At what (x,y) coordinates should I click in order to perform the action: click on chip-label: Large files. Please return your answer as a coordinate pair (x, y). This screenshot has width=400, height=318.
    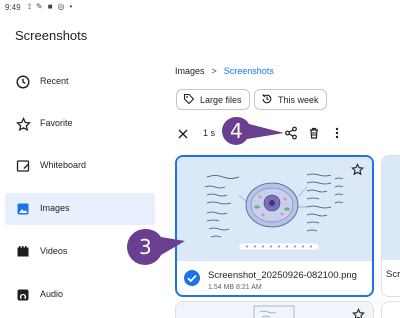
    Looking at the image, I should click on (221, 99).